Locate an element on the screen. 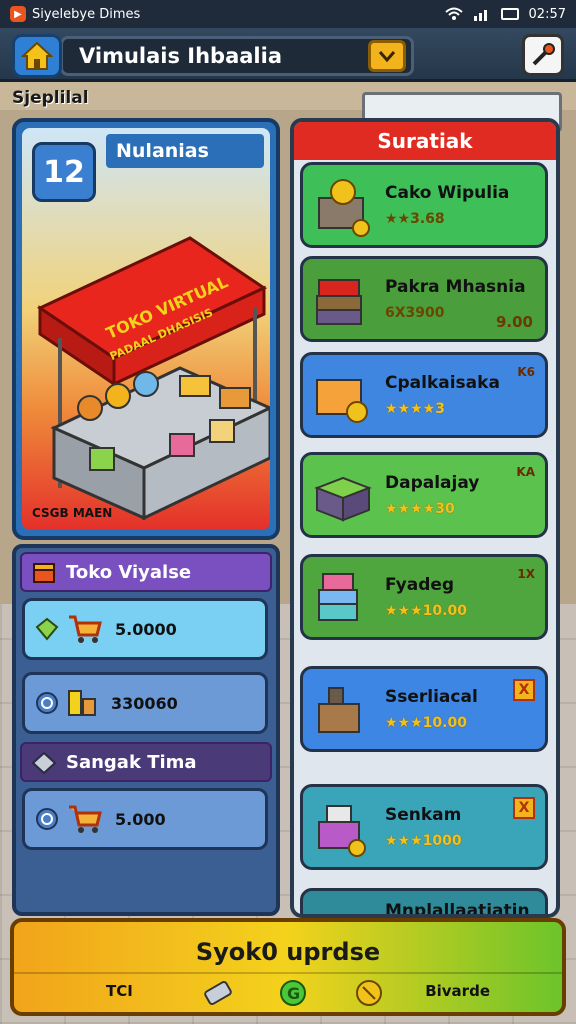  app-icon: ▶ is located at coordinates (18, 14).